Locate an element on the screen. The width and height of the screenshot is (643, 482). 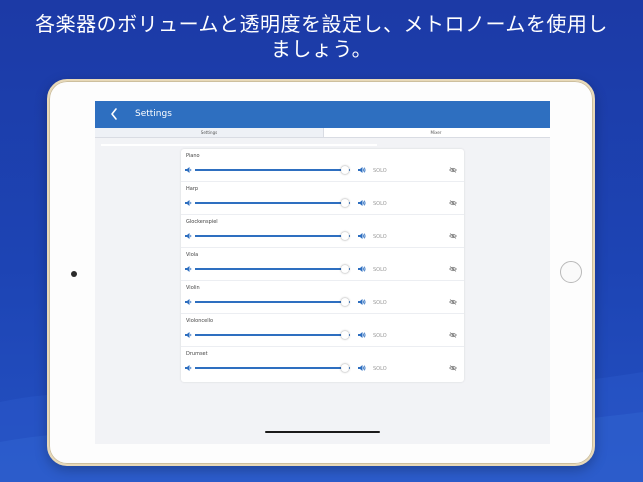
tab-mixer: Mixer is located at coordinates (435, 132).